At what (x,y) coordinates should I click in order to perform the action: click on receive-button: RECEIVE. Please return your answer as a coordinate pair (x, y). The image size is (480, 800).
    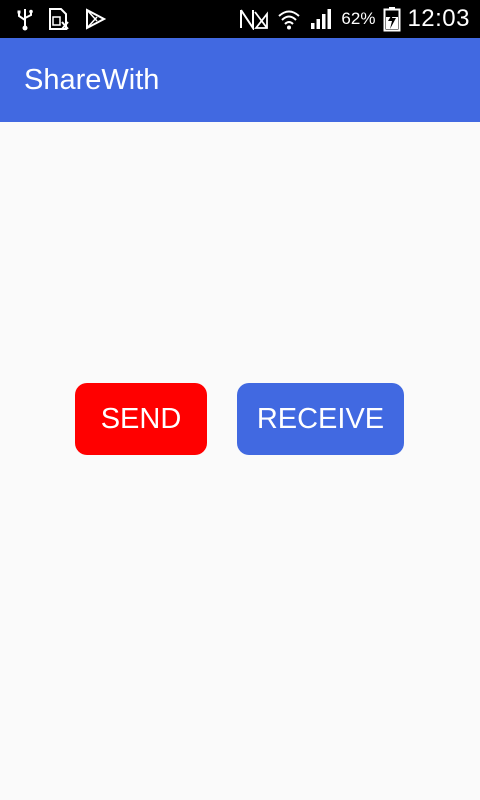
    Looking at the image, I should click on (320, 419).